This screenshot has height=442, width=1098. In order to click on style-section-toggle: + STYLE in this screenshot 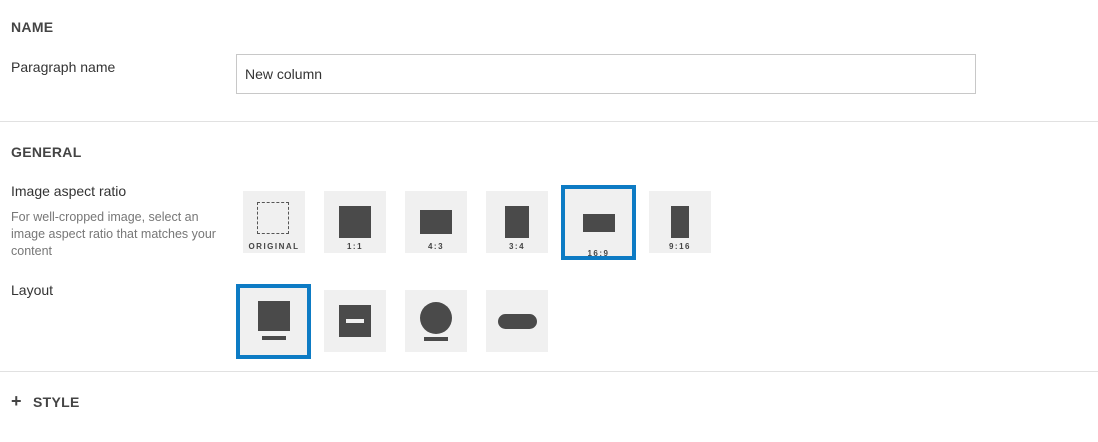, I will do `click(45, 401)`.